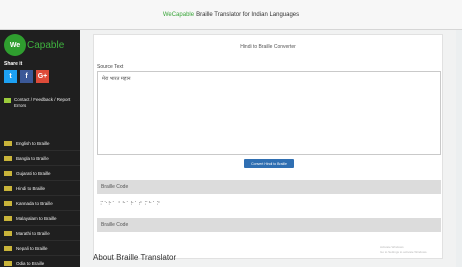 This screenshot has width=462, height=267. What do you see at coordinates (30, 263) in the screenshot?
I see `sidebar-item-label: Odia to Braille` at bounding box center [30, 263].